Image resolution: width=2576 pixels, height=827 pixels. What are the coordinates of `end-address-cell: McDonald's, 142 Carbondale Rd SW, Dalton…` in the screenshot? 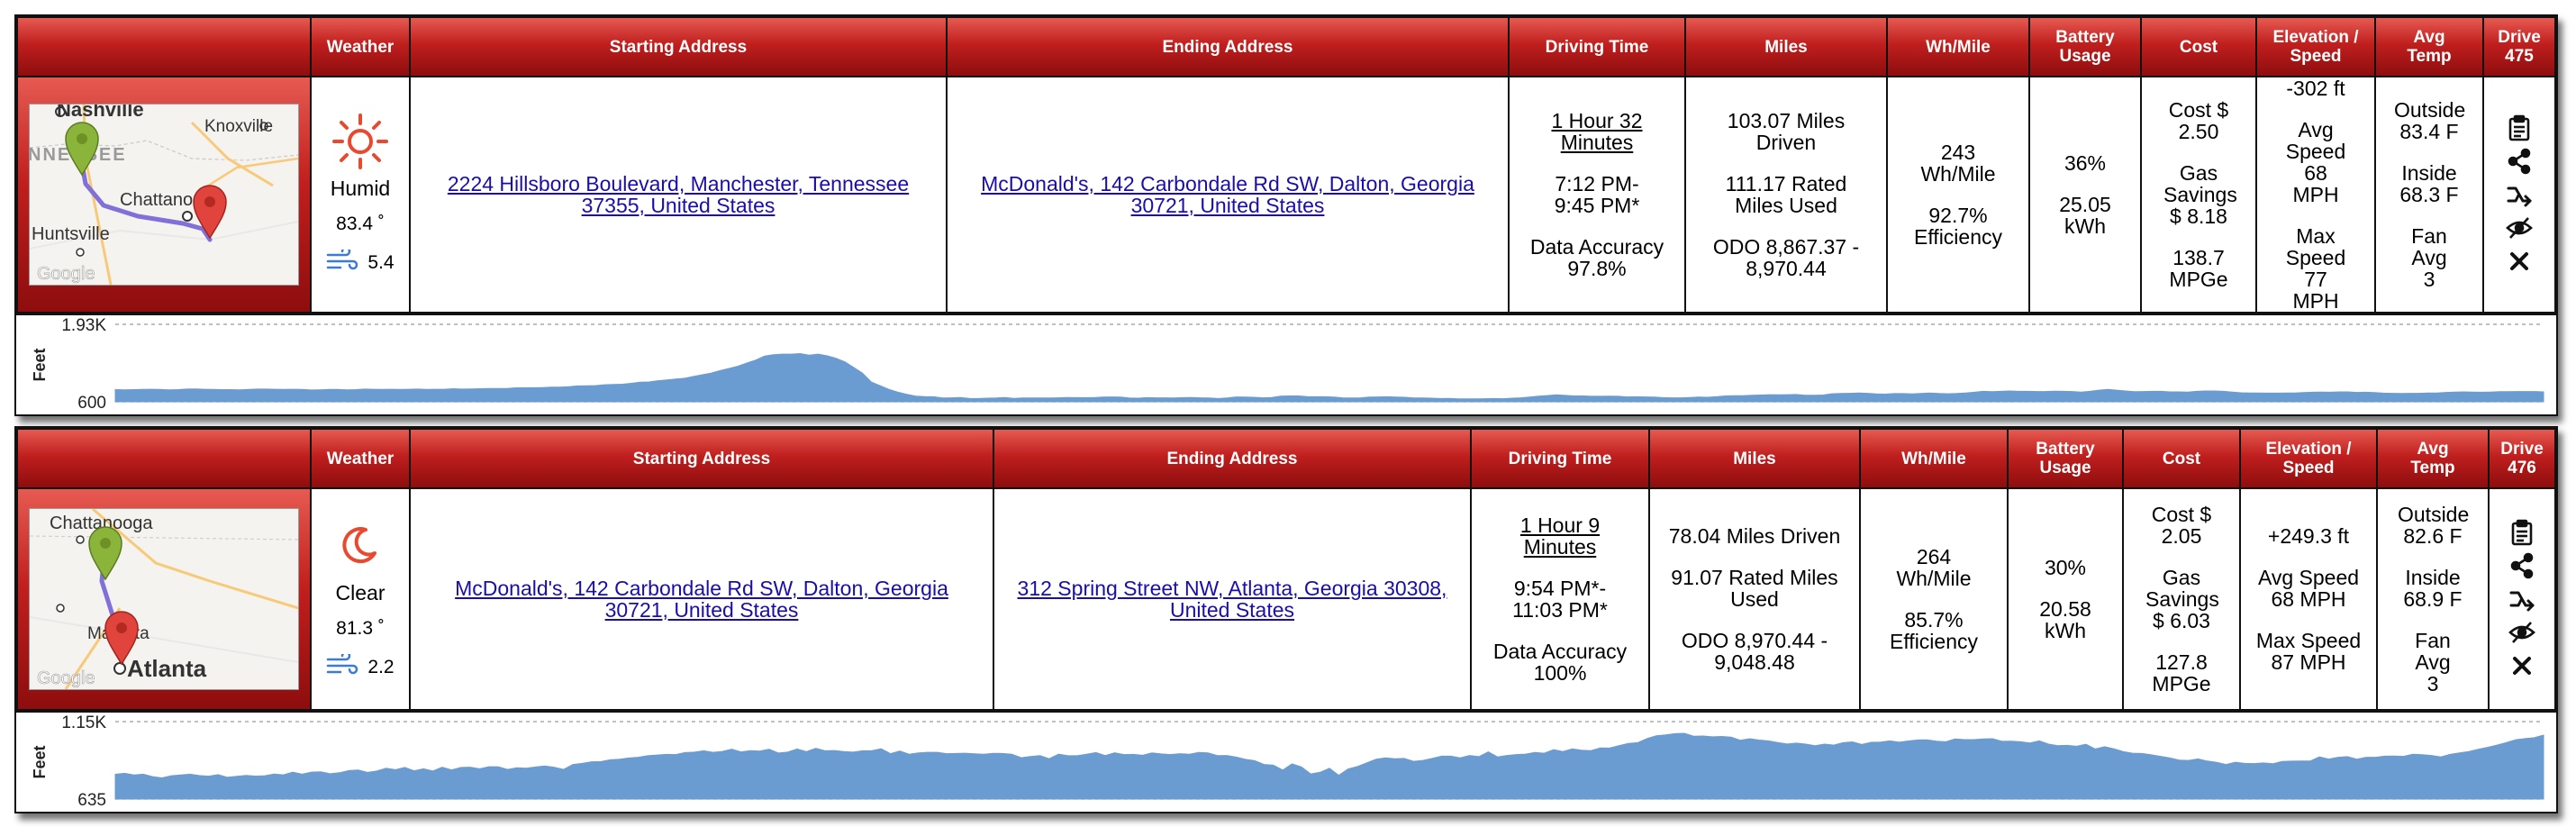 It's located at (1228, 195).